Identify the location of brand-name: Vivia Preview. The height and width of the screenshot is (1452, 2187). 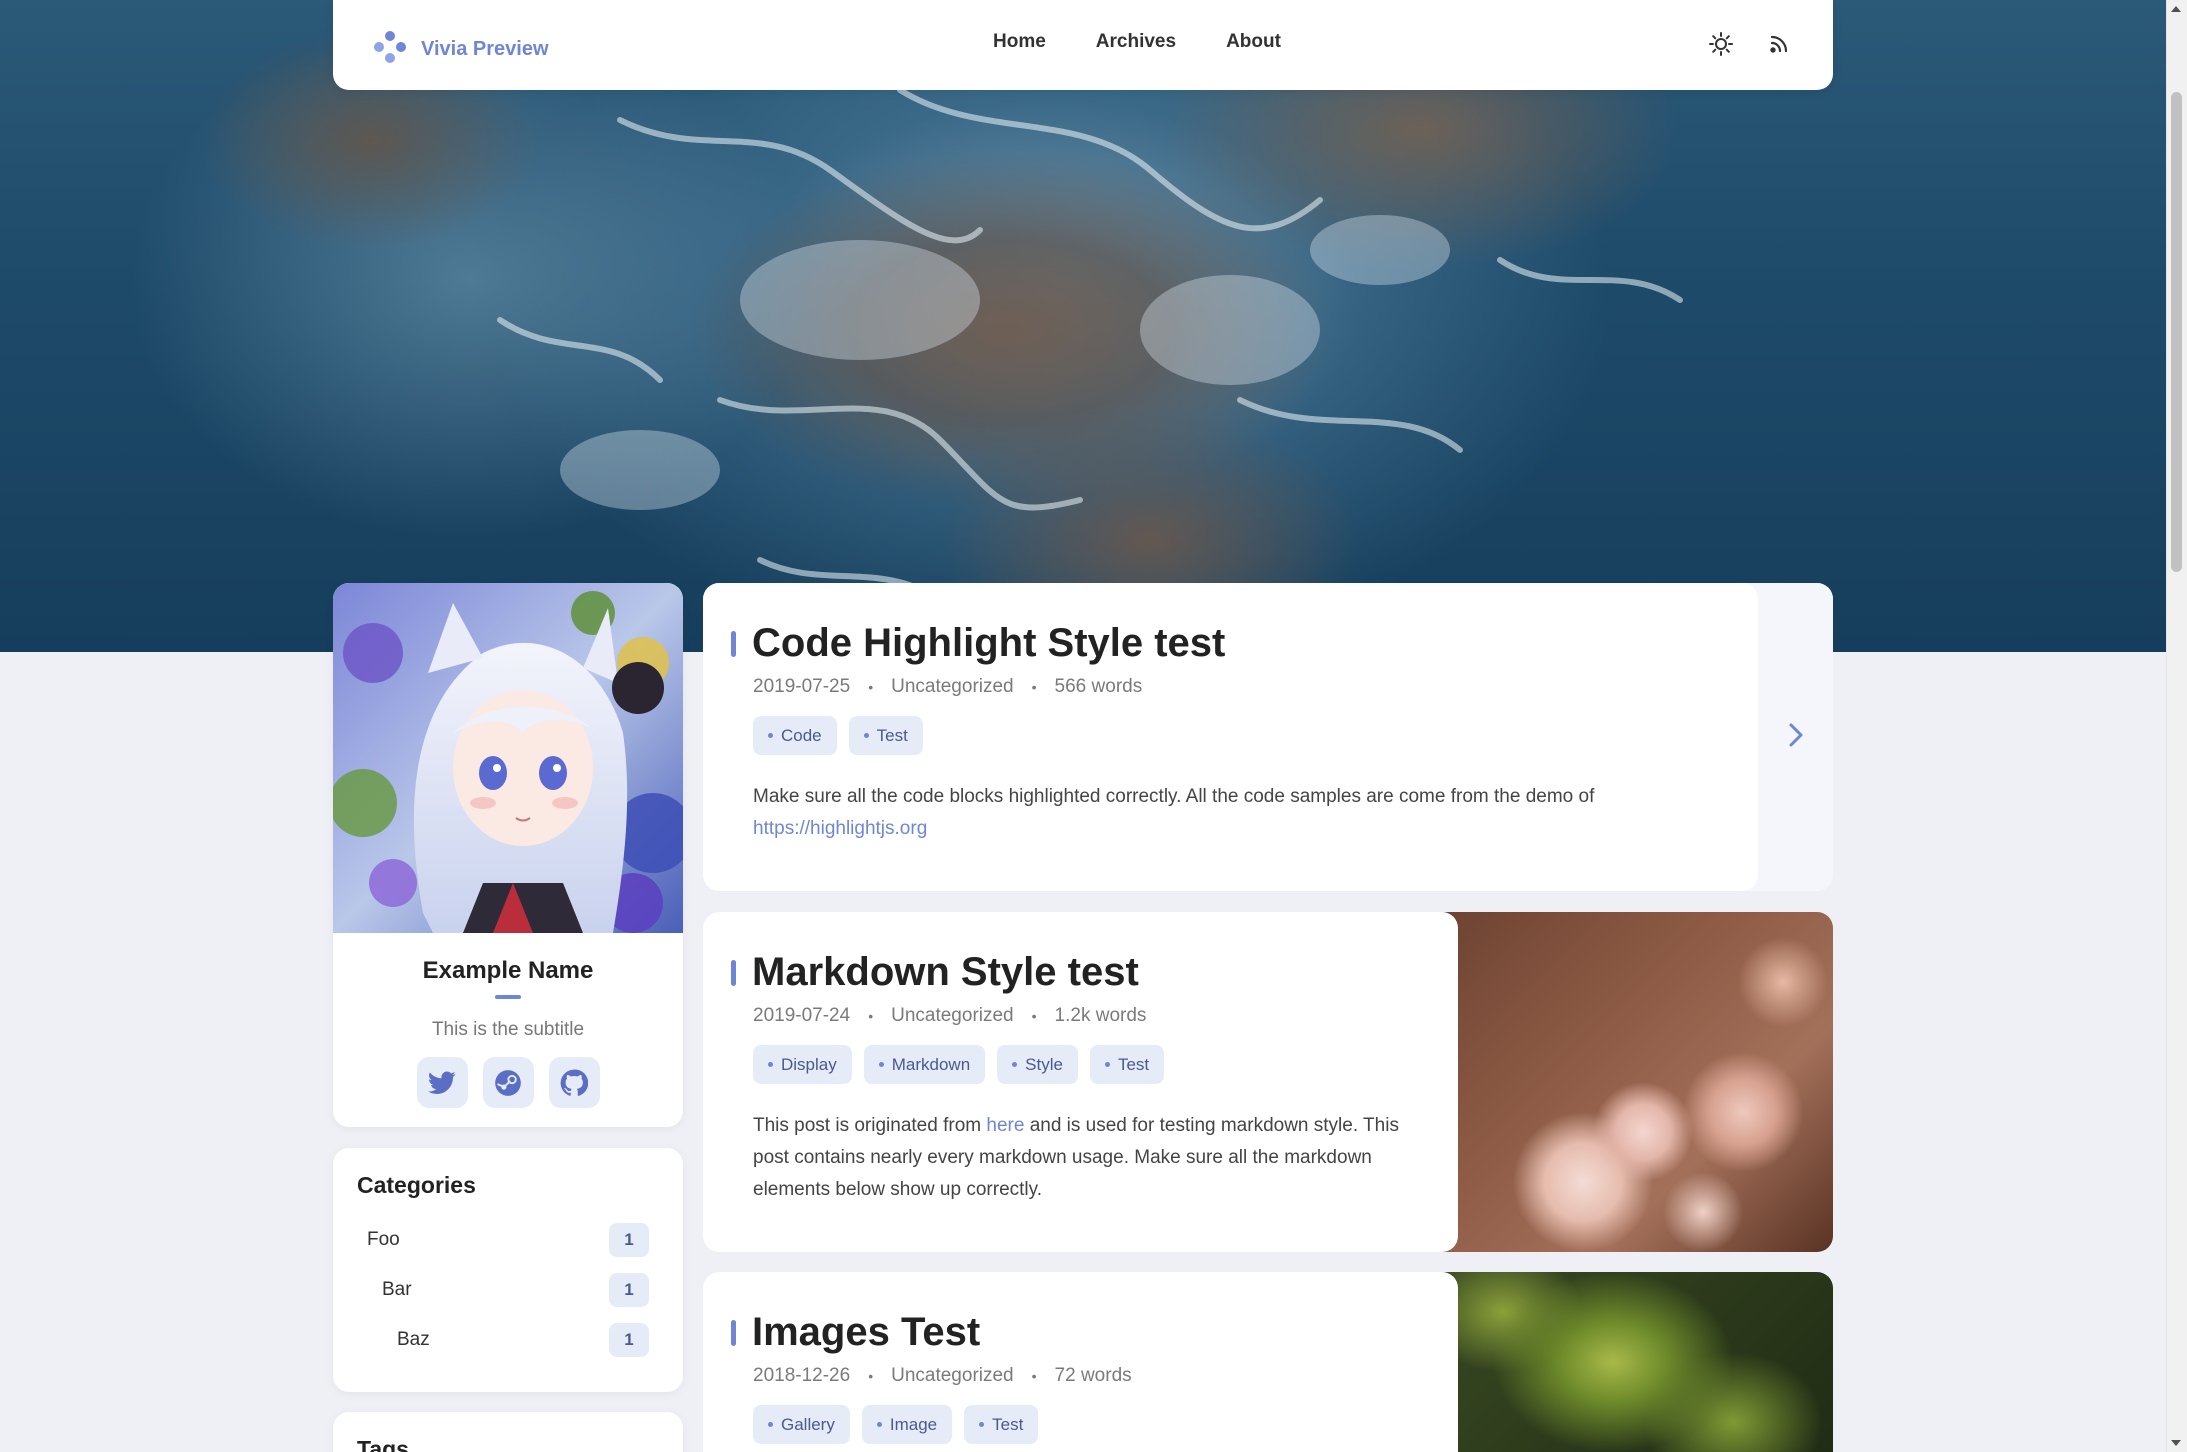
(485, 49).